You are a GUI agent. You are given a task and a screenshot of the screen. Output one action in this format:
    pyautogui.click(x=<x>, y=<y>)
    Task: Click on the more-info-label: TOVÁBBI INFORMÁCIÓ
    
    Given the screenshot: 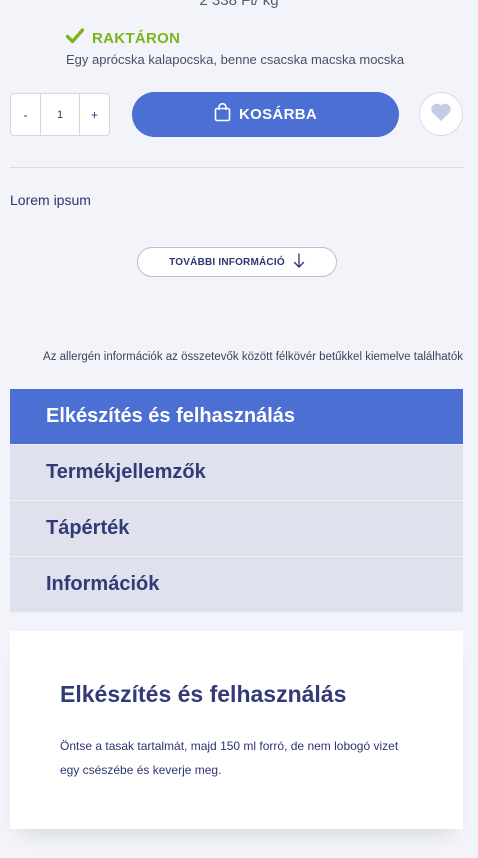 What is the action you would take?
    pyautogui.click(x=227, y=262)
    